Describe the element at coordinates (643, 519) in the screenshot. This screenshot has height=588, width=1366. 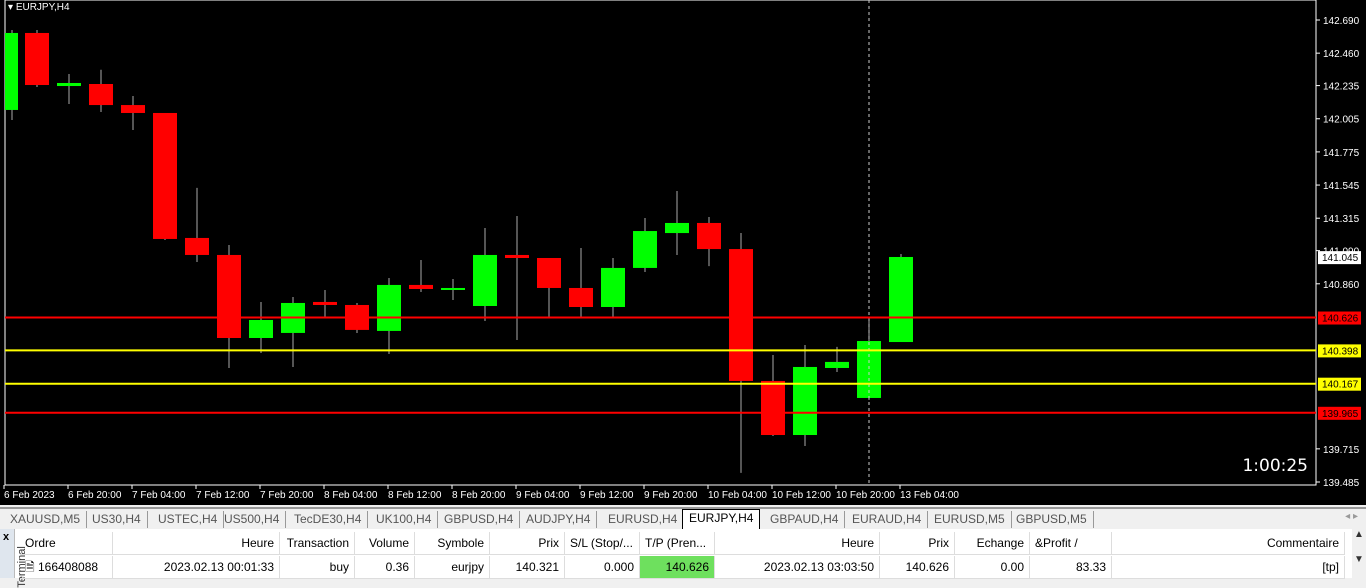
I see `tab-eurusd-h4: EURUSD,H4` at that location.